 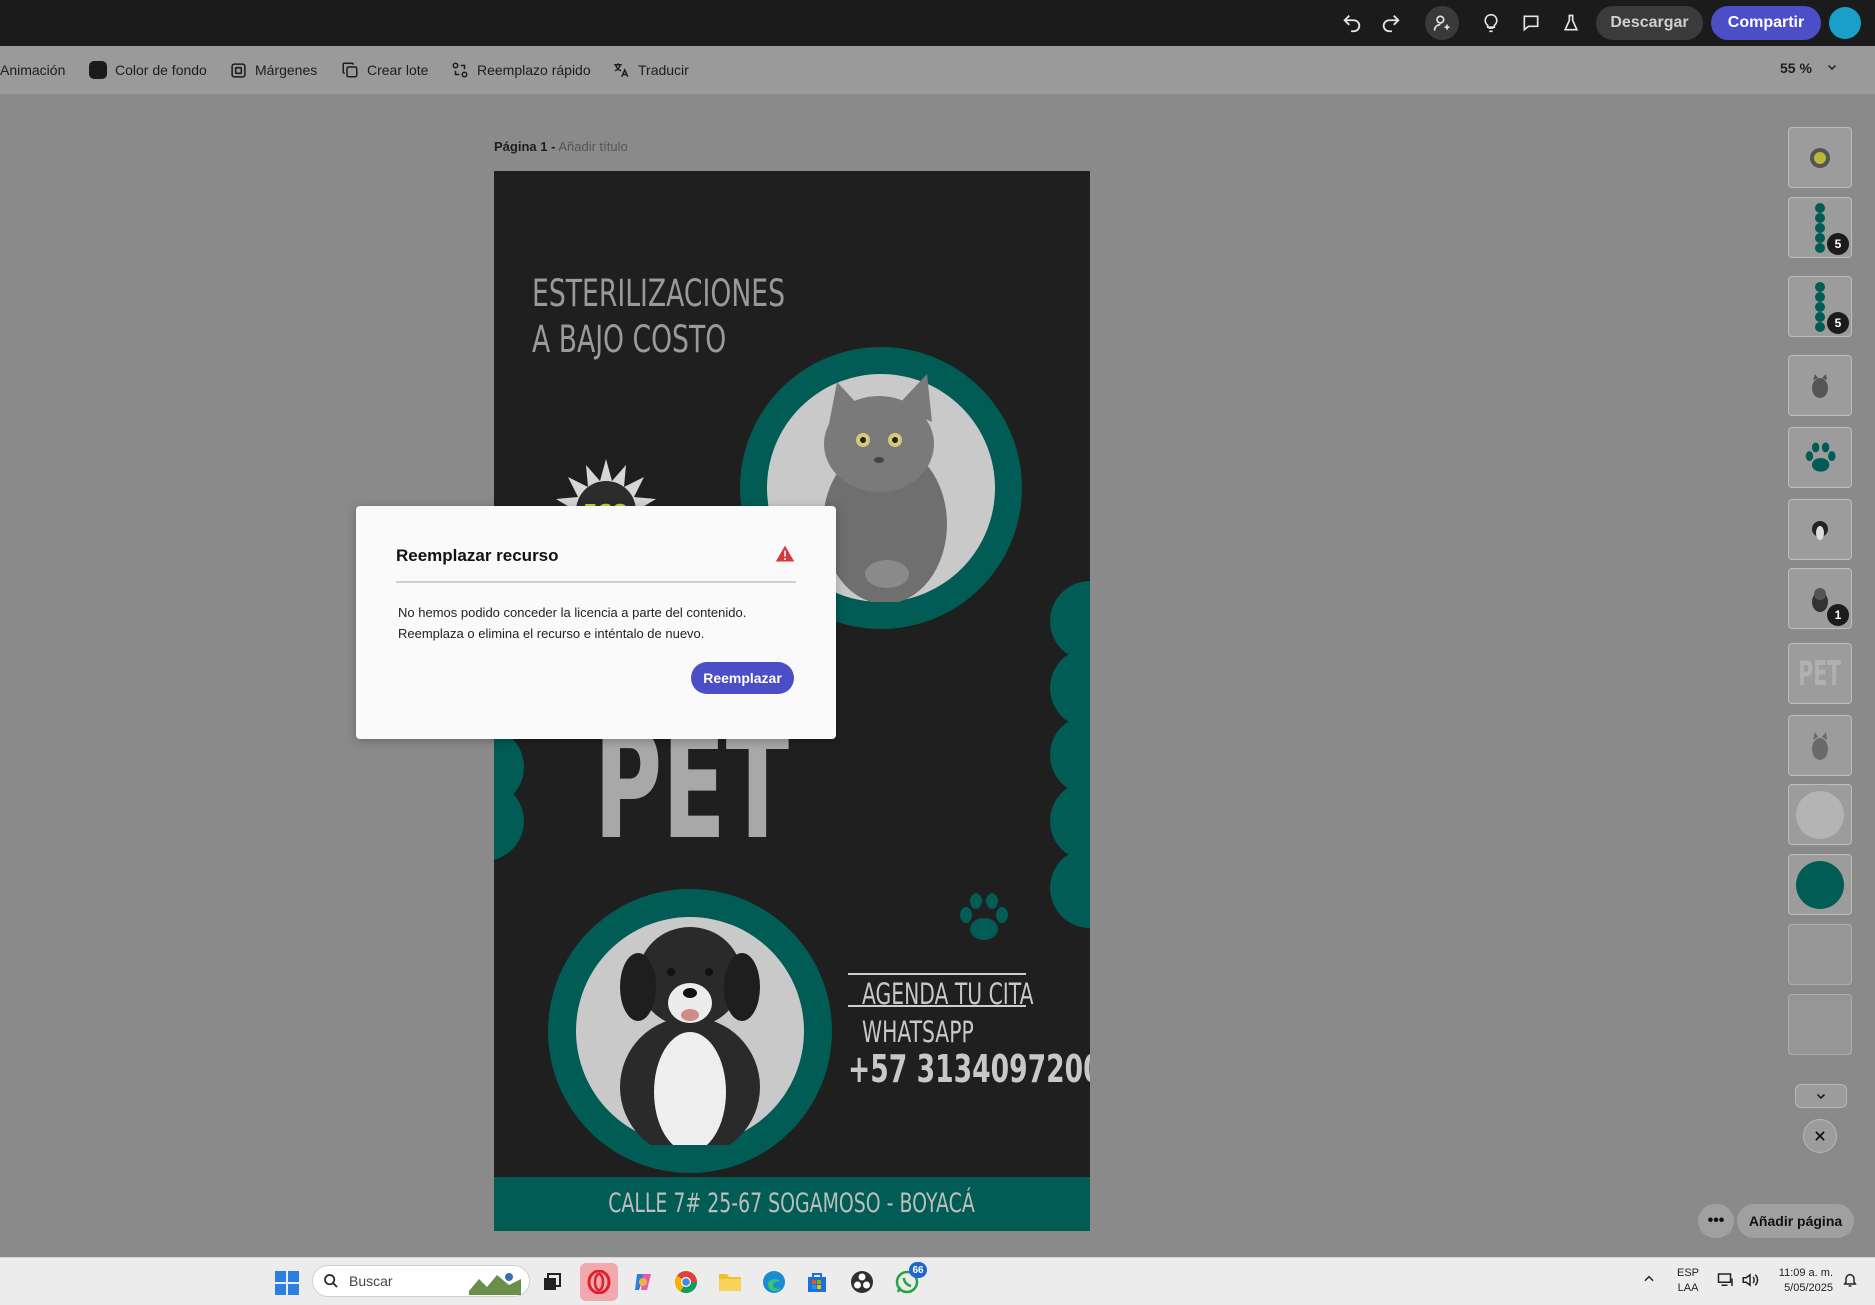 I want to click on margins-icon, so click(x=238, y=70).